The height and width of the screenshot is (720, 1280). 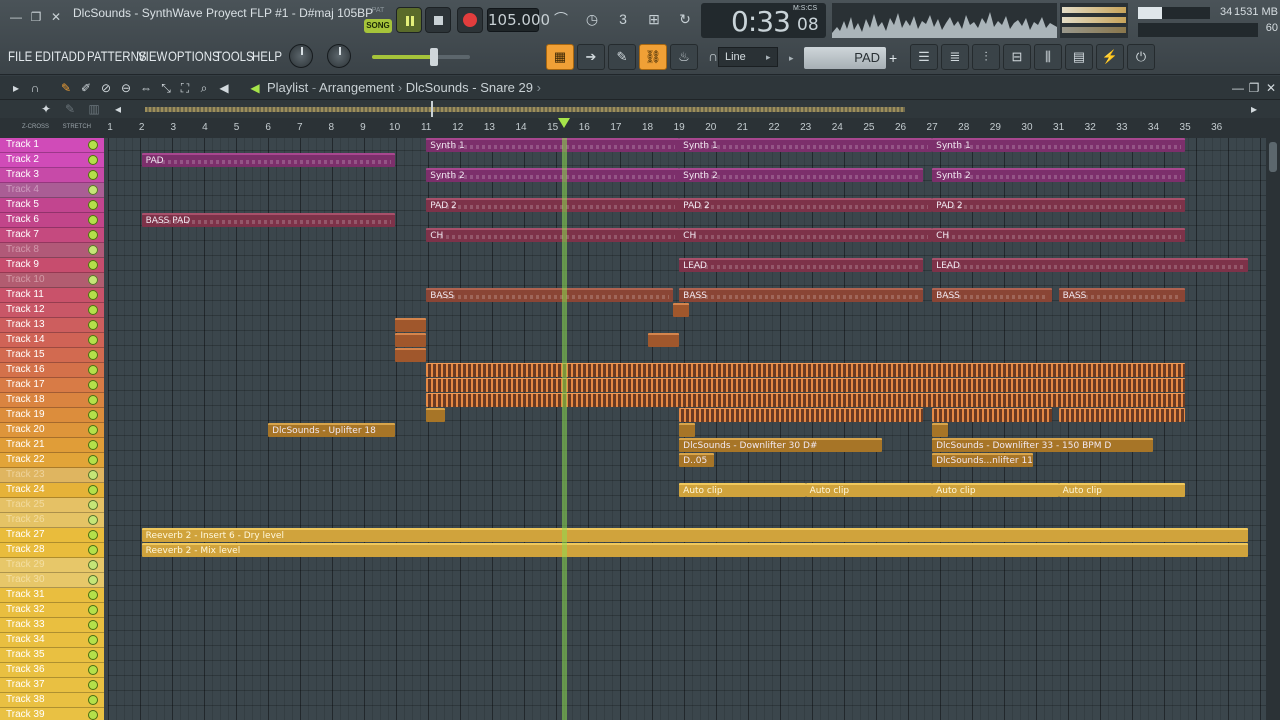 I want to click on slip-icon: ⇔, so click(x=146, y=88).